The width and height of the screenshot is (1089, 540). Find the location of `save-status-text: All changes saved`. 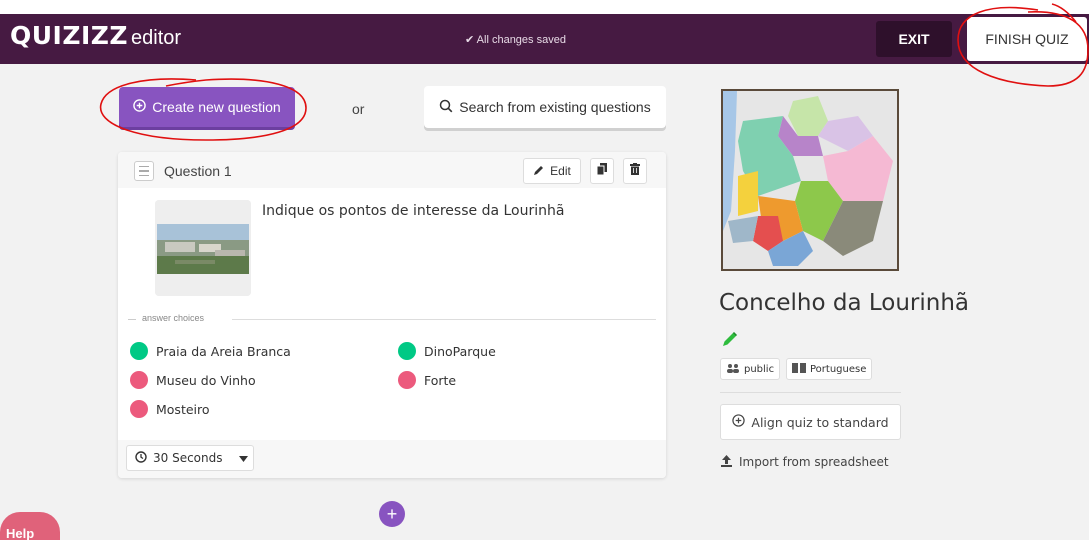

save-status-text: All changes saved is located at coordinates (521, 40).